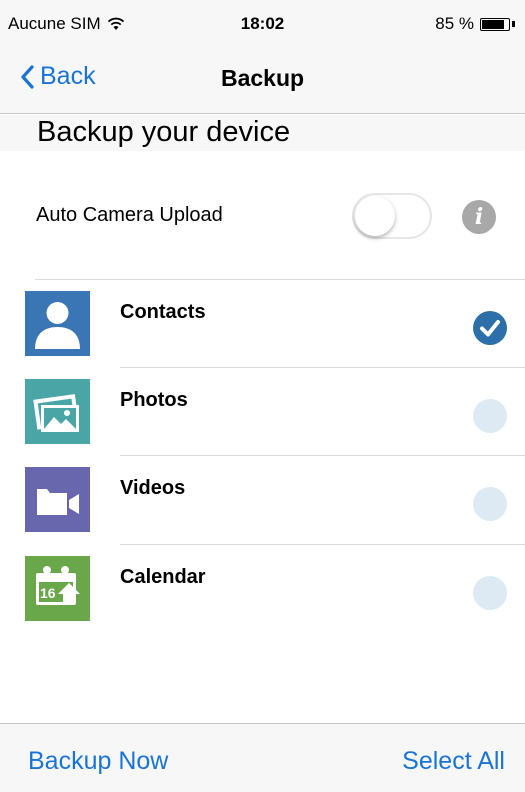 This screenshot has height=792, width=525. I want to click on status-battery: 85 %, so click(475, 24).